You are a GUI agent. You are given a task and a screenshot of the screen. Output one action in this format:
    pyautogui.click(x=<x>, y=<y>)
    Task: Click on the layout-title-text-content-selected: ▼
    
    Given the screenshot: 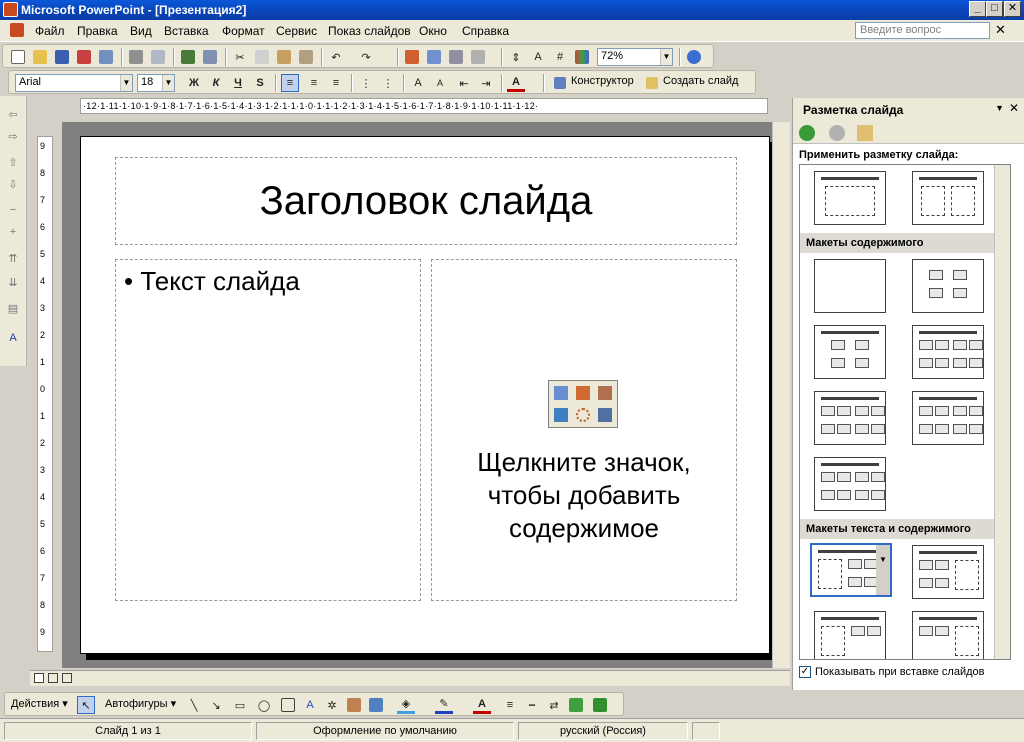 What is the action you would take?
    pyautogui.click(x=851, y=570)
    